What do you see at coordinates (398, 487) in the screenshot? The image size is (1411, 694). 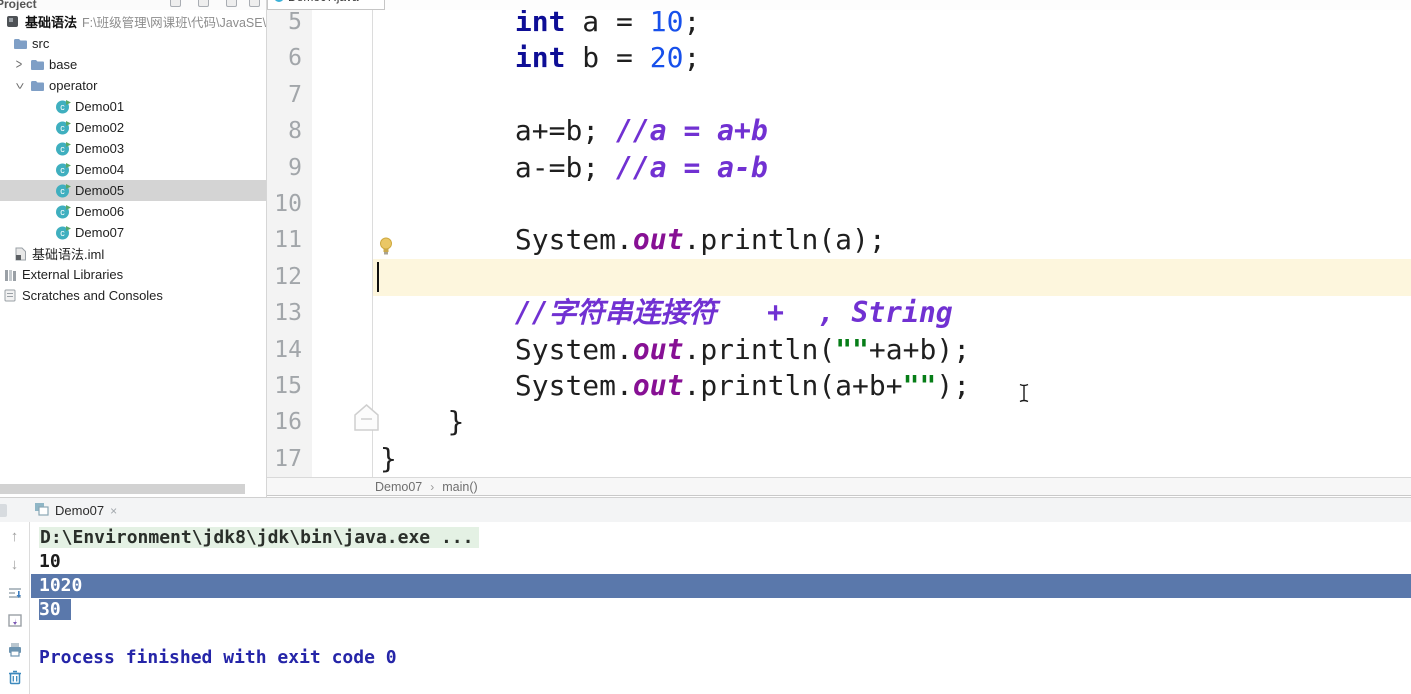 I see `breadcrumb-file: Demo07` at bounding box center [398, 487].